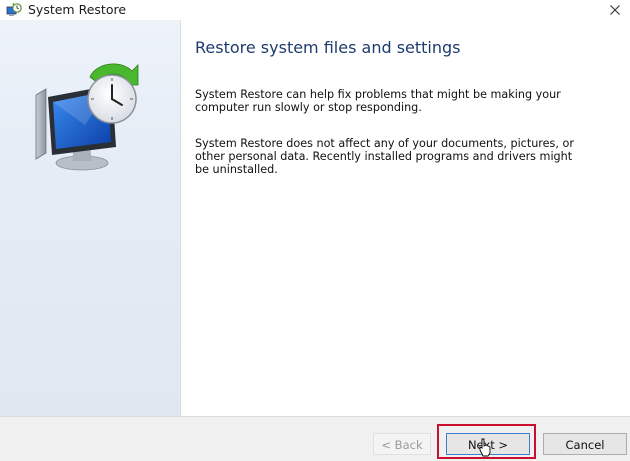  I want to click on system-restore-icon, so click(14, 10).